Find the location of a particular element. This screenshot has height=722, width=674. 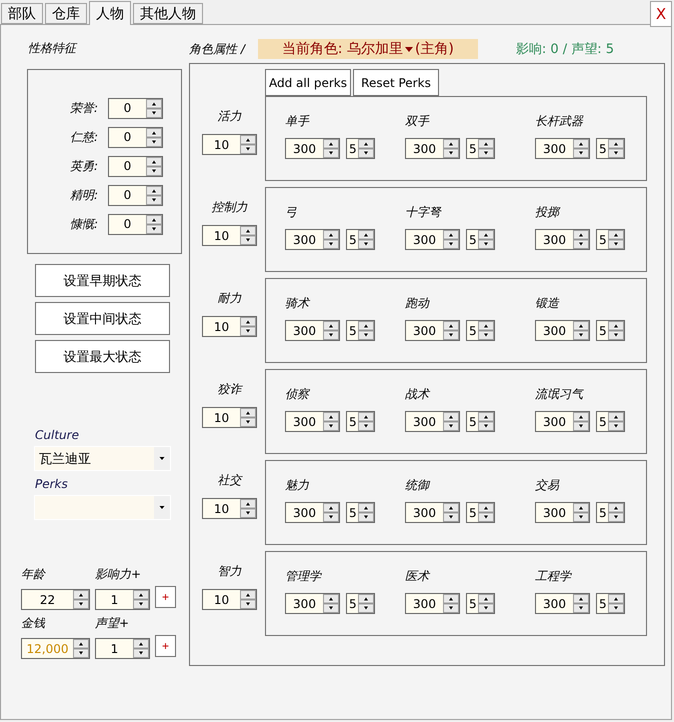

state-button: 设置最大状态 is located at coordinates (102, 356).